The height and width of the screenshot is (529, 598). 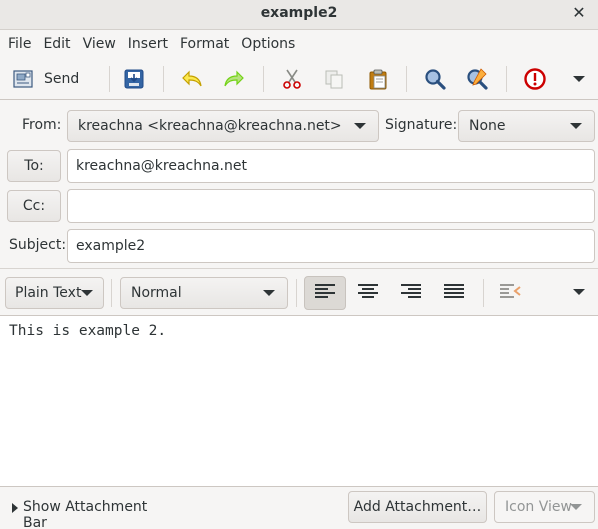 I want to click on paste-button, so click(x=378, y=79).